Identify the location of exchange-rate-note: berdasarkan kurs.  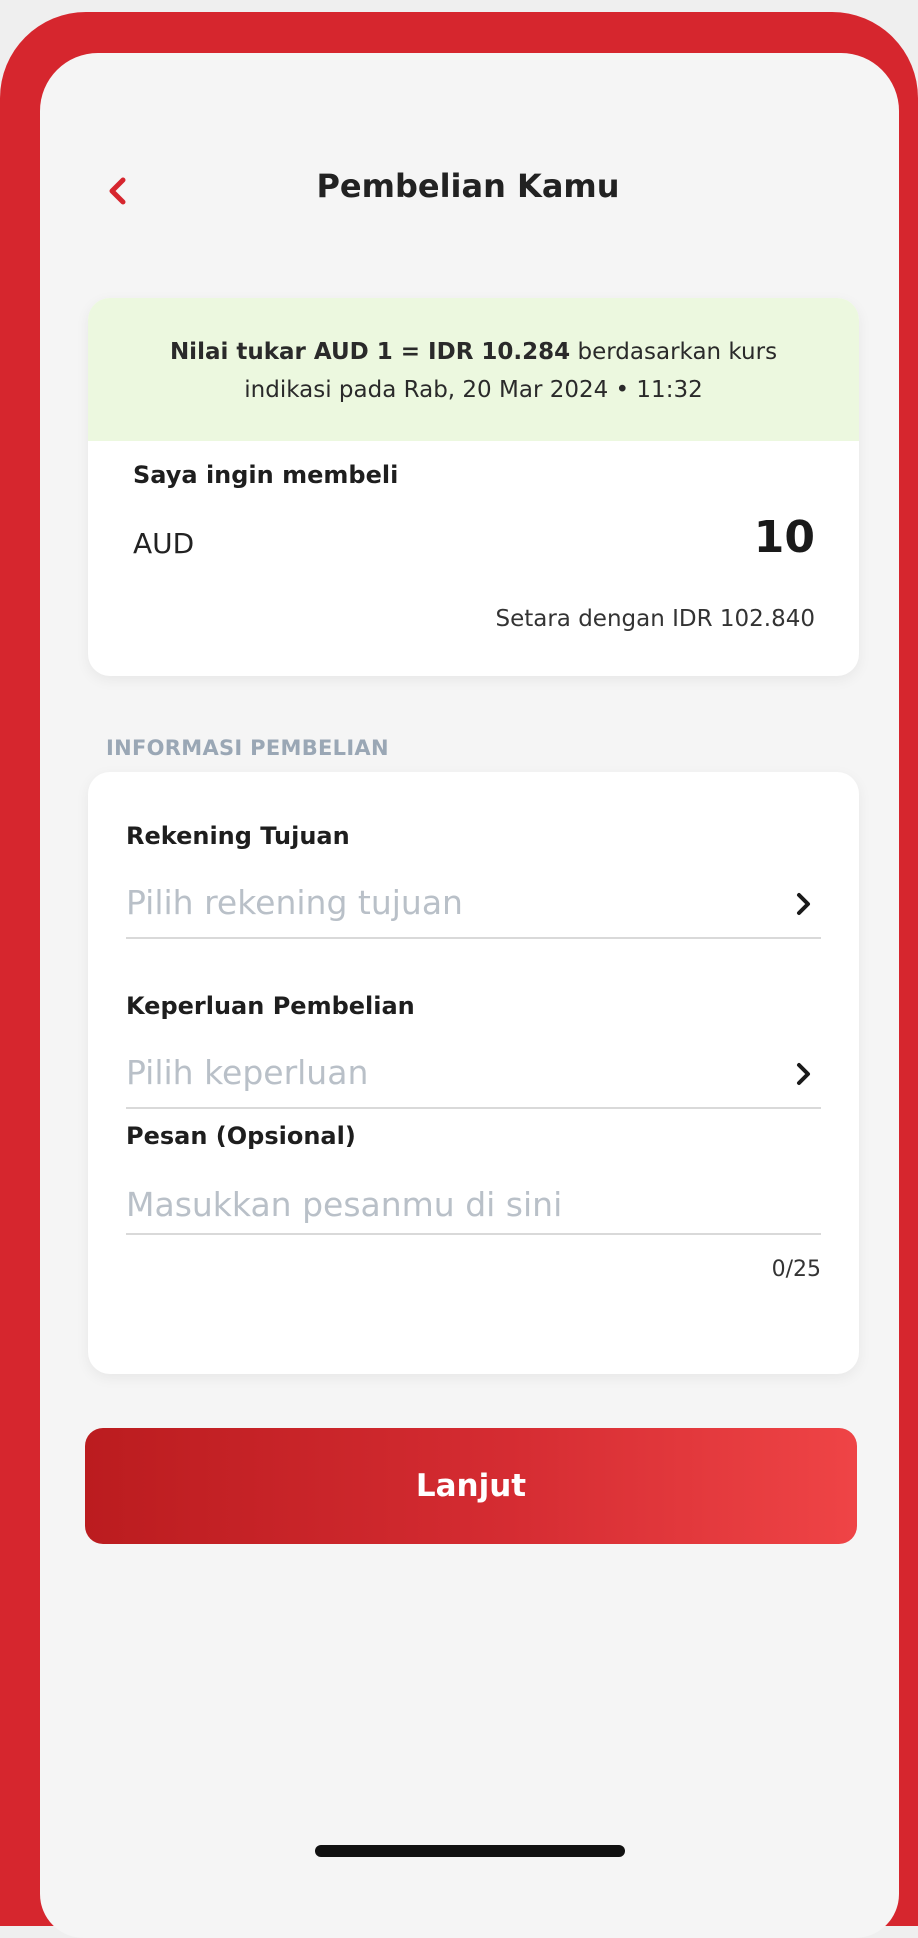
(674, 352).